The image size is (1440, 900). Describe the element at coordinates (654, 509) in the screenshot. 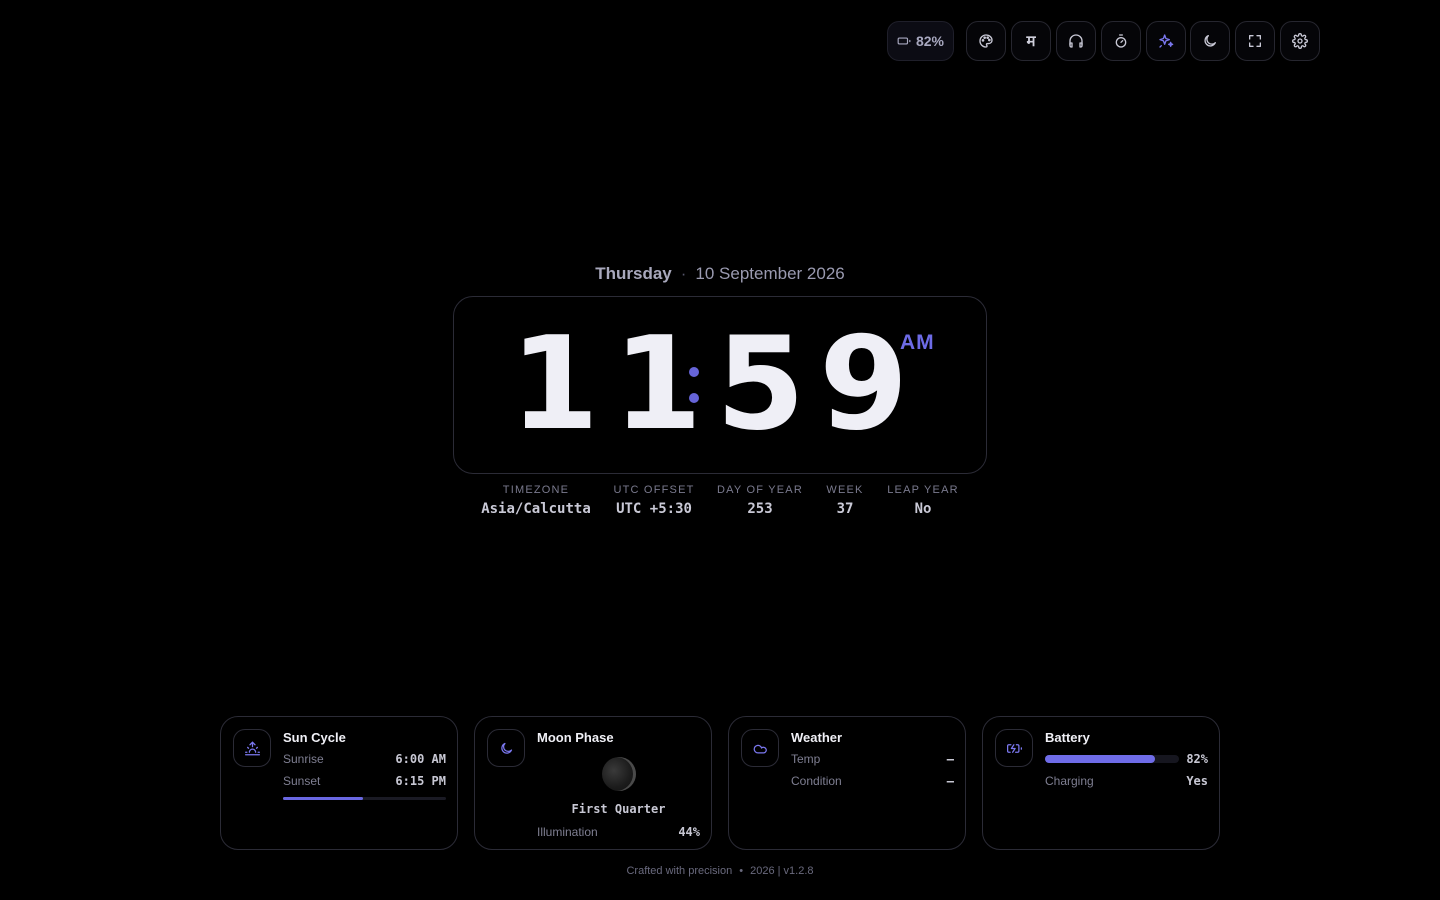

I see `utc-offset-value: UTC +5:30` at that location.